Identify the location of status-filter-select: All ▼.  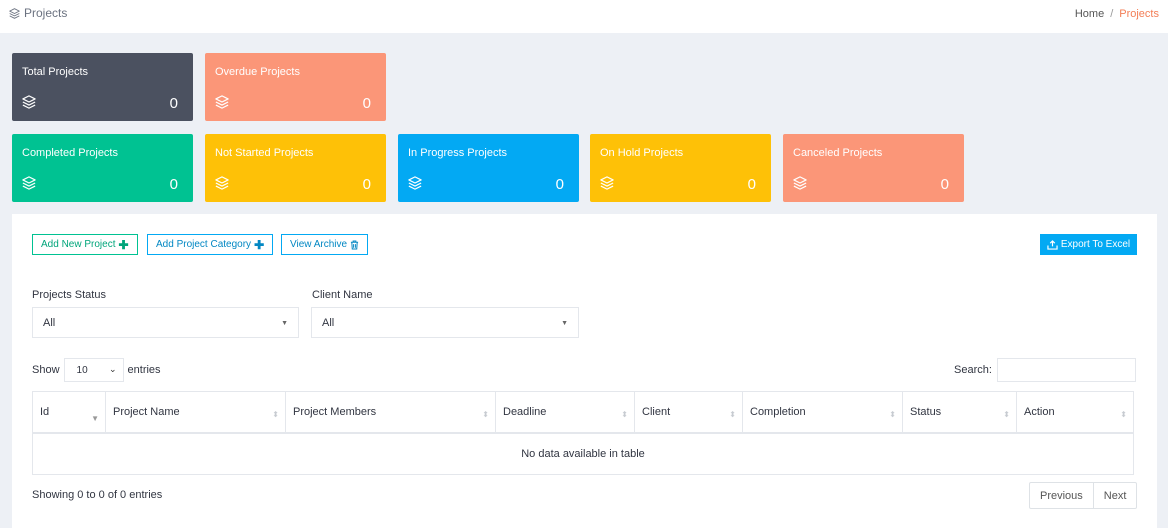
(165, 322).